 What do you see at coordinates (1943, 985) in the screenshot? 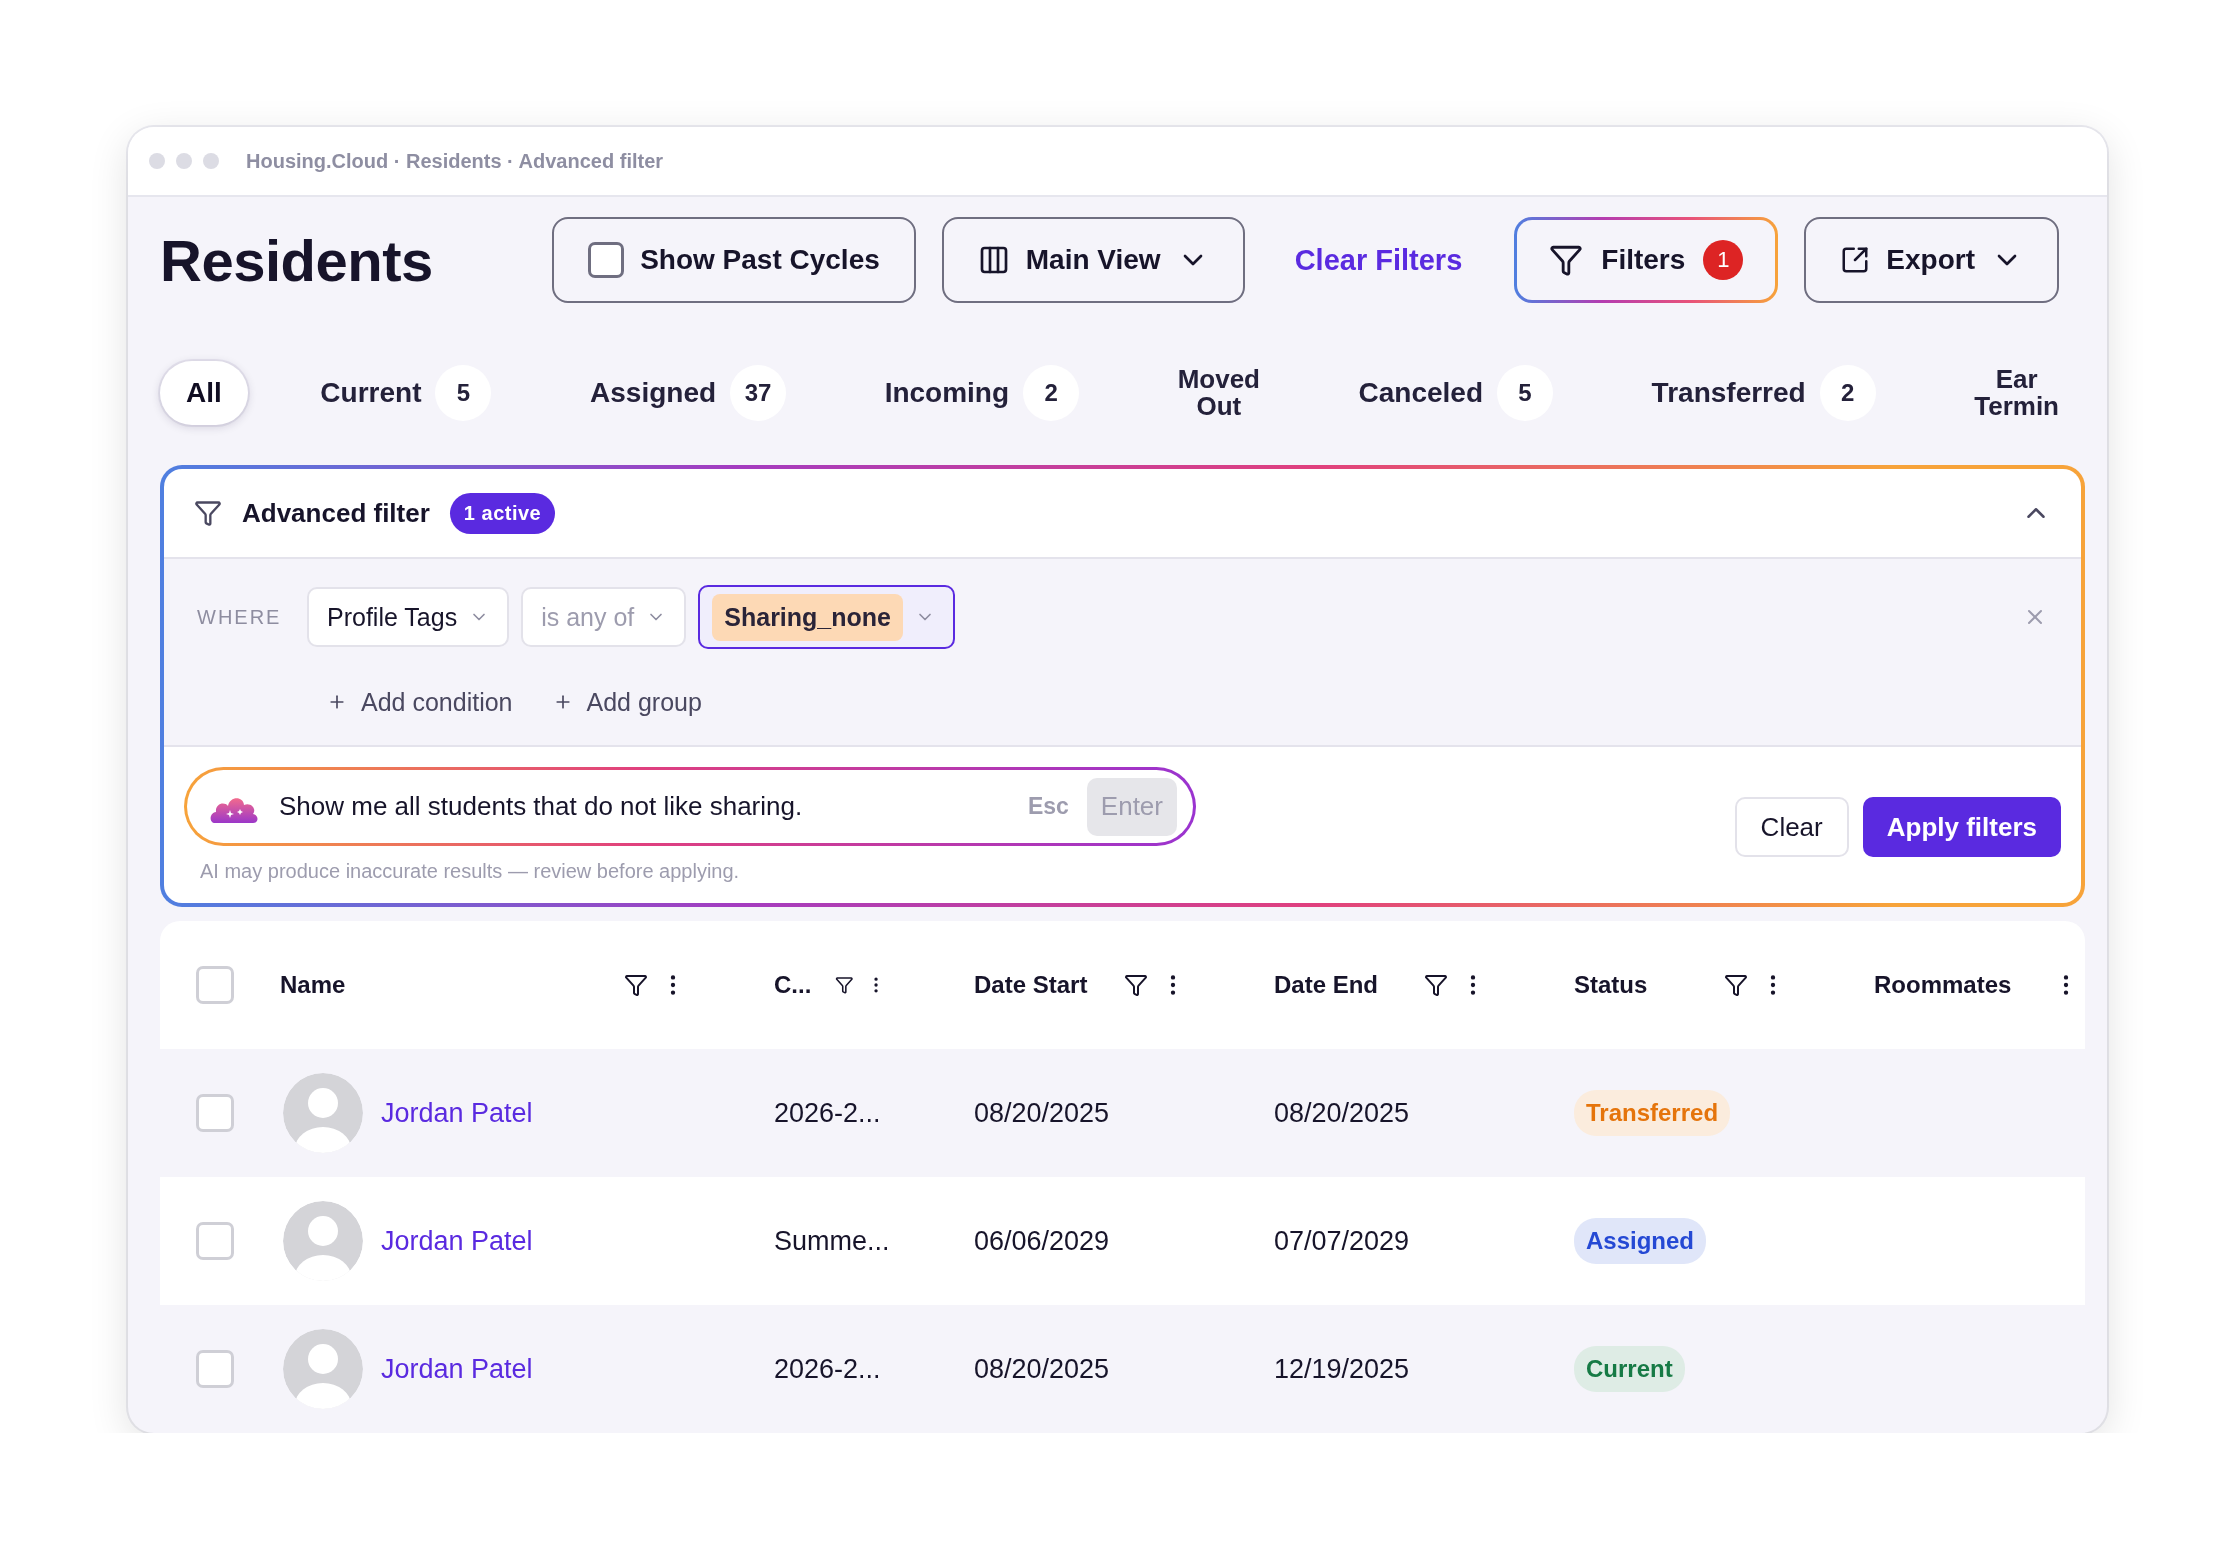
I see `column-header: Roommates` at bounding box center [1943, 985].